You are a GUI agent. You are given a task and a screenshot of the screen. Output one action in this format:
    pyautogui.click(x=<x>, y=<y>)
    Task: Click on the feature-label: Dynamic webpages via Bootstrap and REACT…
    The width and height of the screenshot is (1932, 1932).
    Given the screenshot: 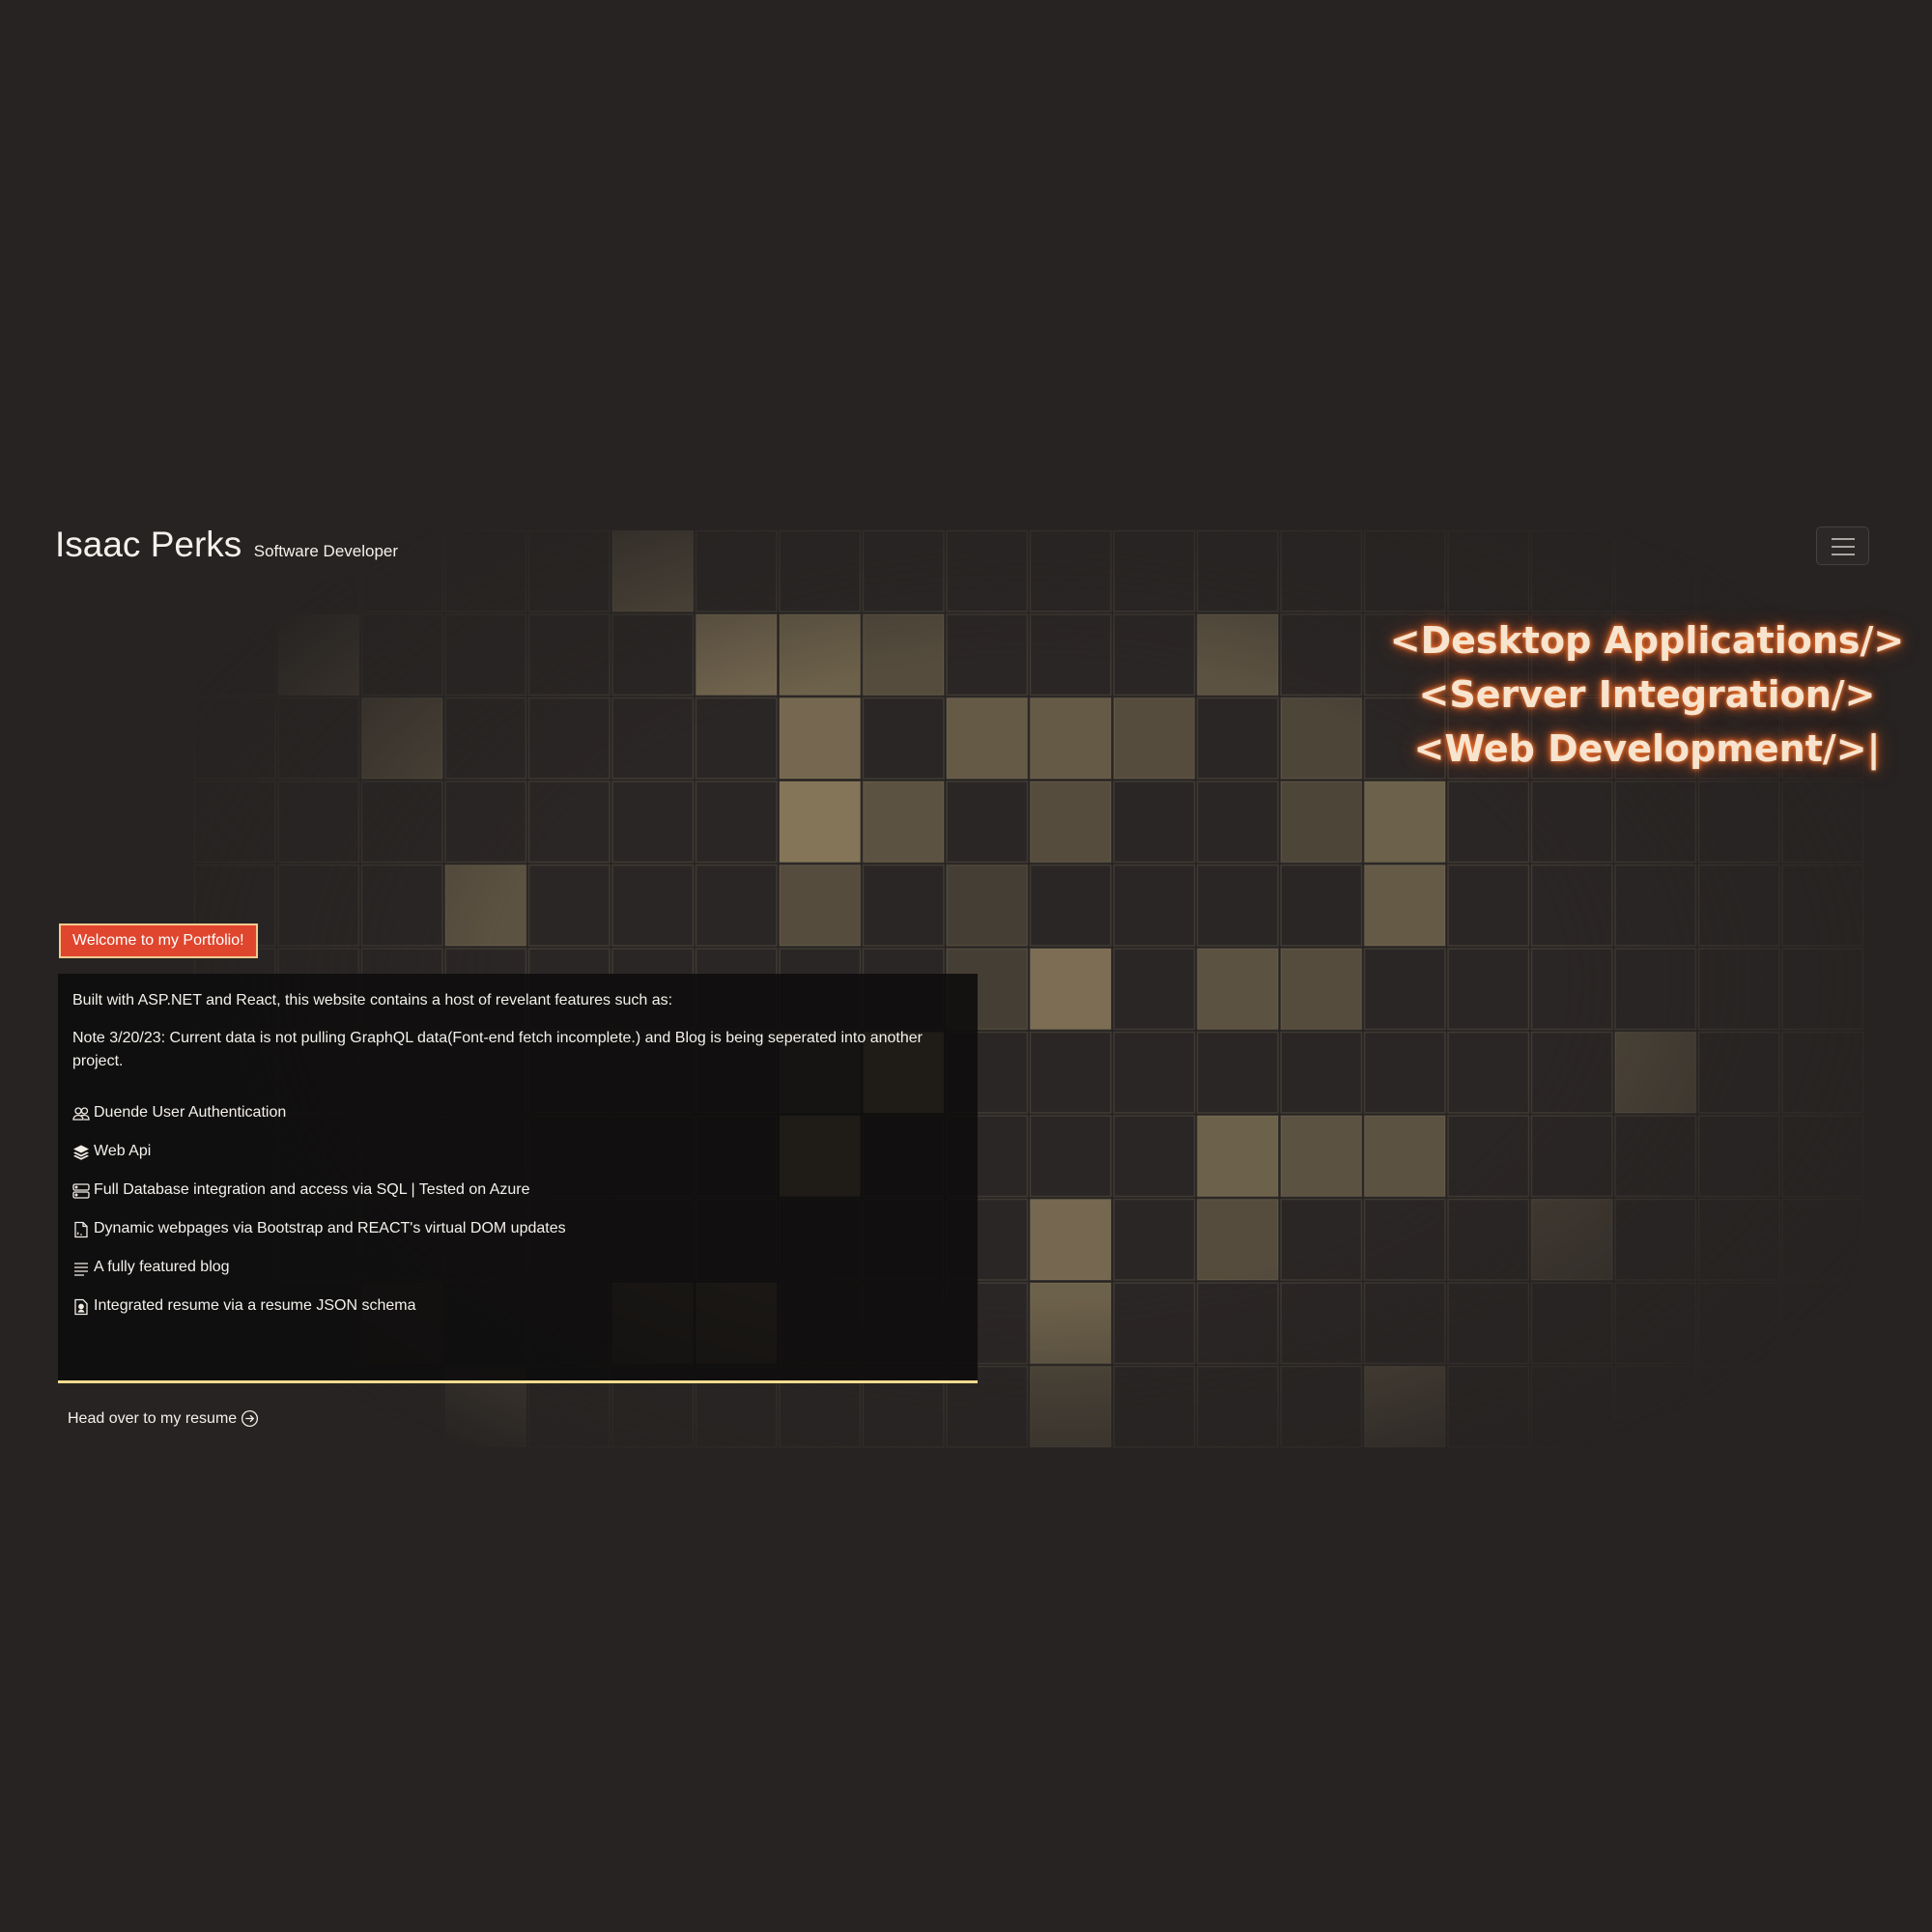 What is the action you would take?
    pyautogui.click(x=330, y=1228)
    